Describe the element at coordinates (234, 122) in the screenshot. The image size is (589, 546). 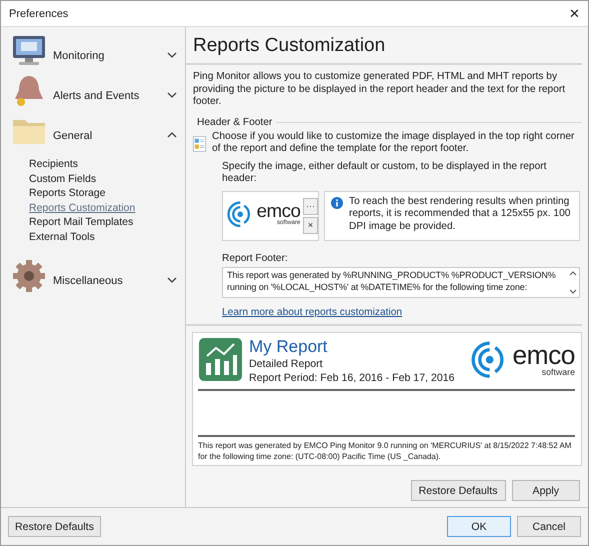
I see `section-title: Header & Footer` at that location.